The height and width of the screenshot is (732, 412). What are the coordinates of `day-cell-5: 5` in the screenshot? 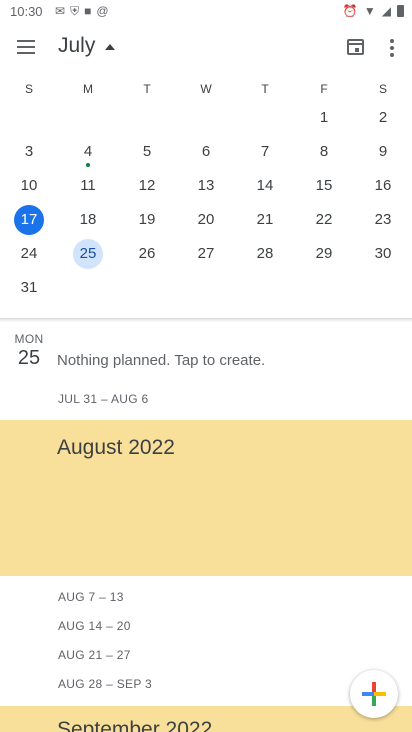 It's located at (147, 152).